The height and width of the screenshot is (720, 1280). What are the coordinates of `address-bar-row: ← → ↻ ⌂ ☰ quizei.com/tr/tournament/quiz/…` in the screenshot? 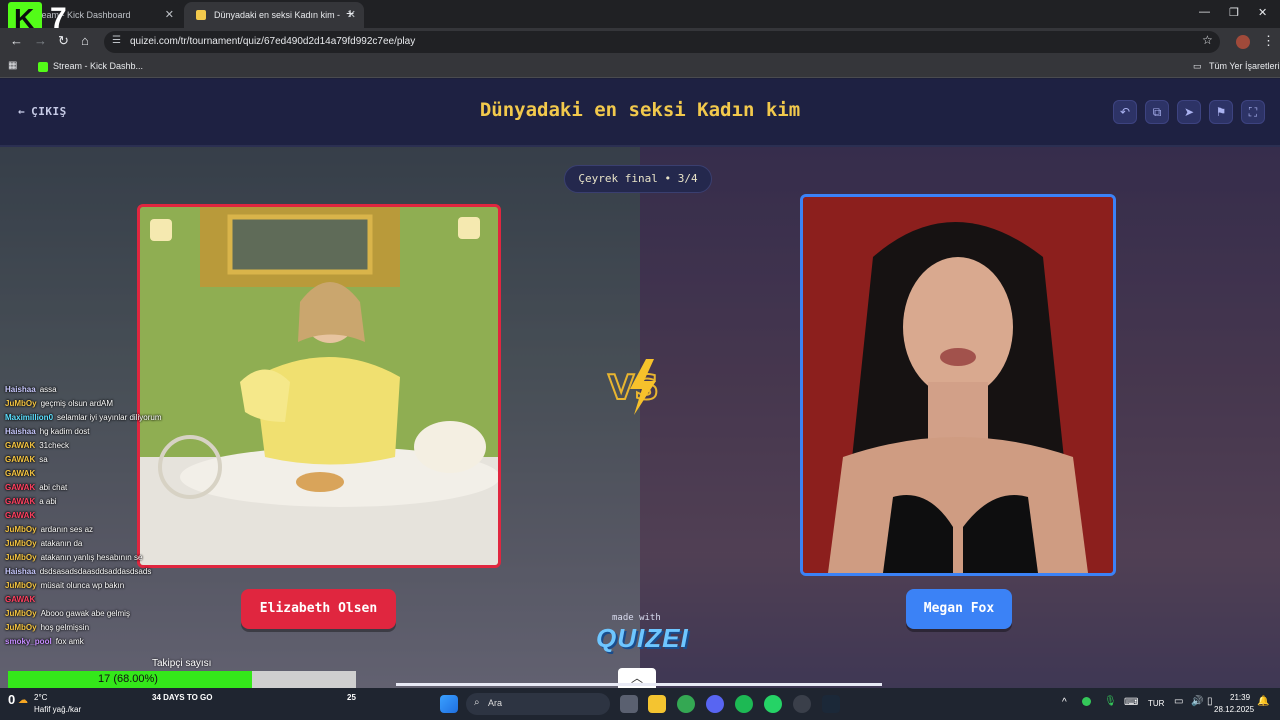 It's located at (640, 42).